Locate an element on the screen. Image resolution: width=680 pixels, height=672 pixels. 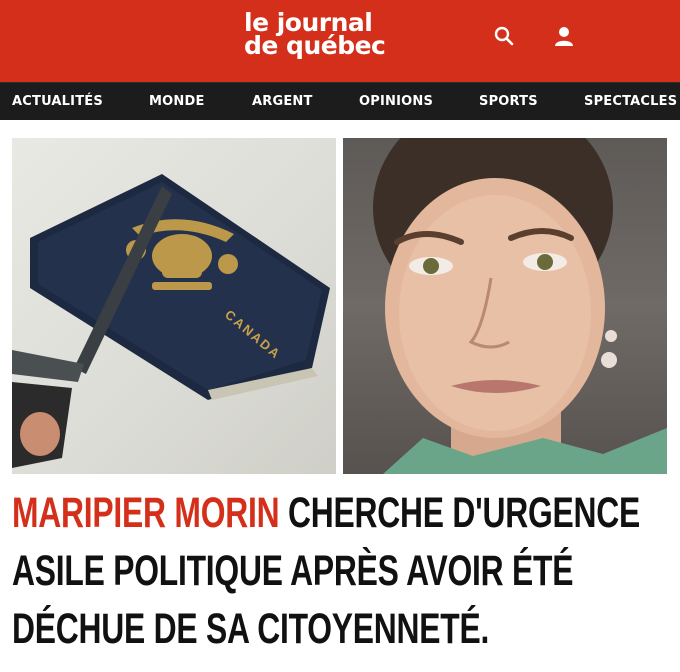
site-header: le journal de québec is located at coordinates (340, 41).